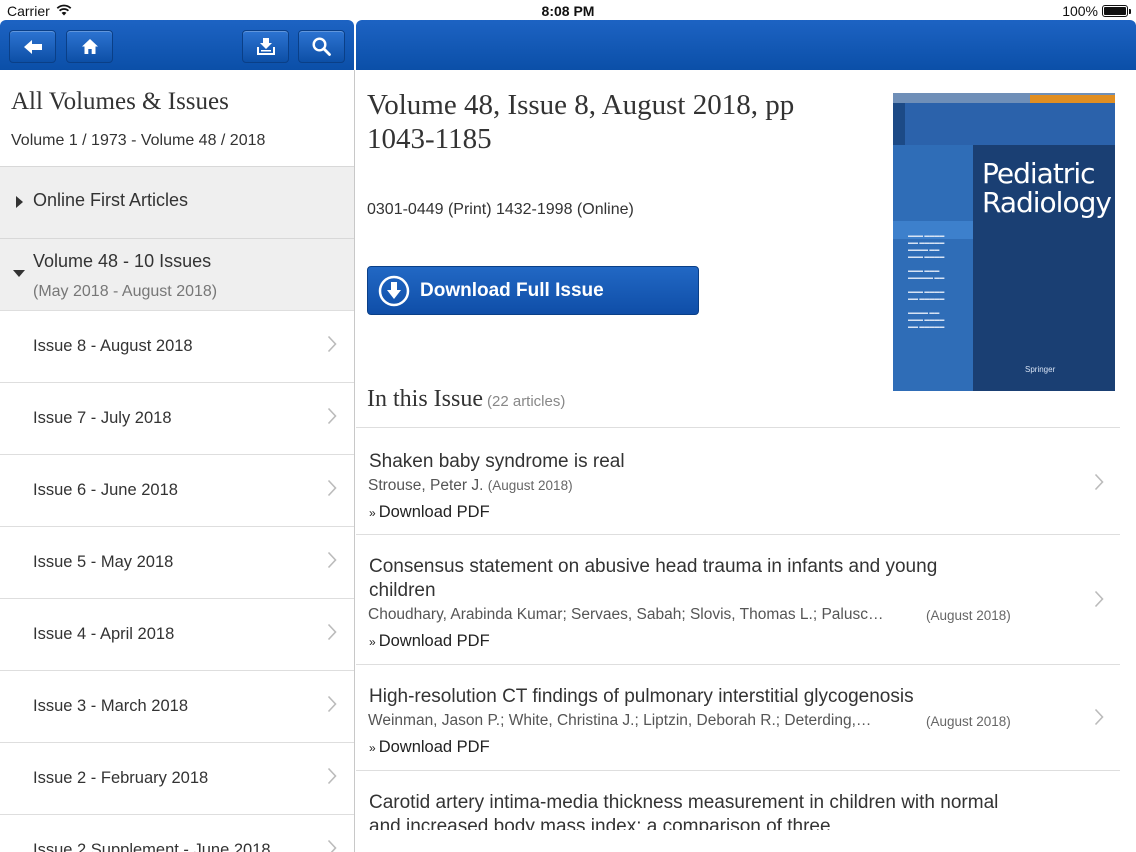 Image resolution: width=1136 pixels, height=852 pixels. I want to click on back-button, so click(32, 46).